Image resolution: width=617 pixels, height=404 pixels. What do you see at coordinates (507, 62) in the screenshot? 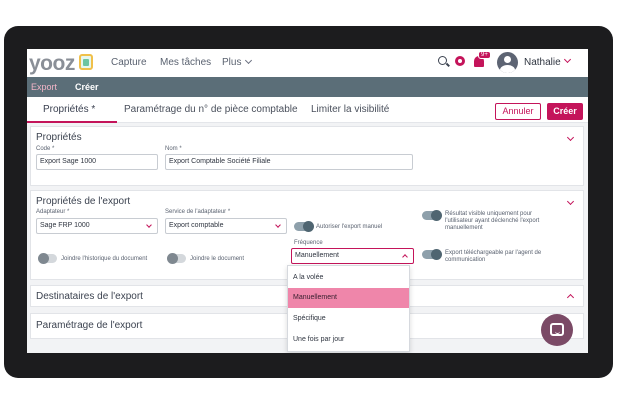
I see `avatar` at bounding box center [507, 62].